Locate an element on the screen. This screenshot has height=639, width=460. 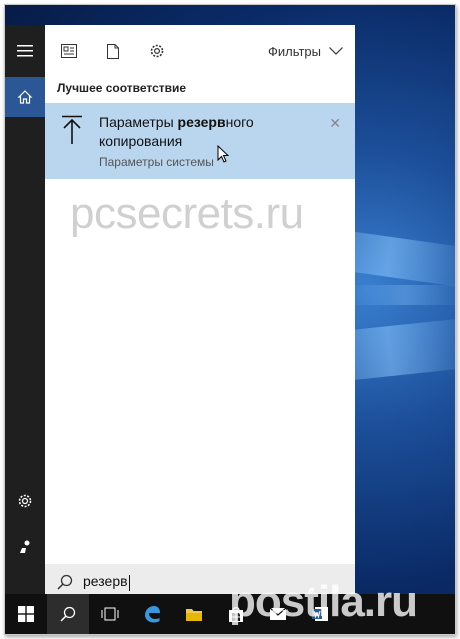
file-filter-button is located at coordinates (113, 51).